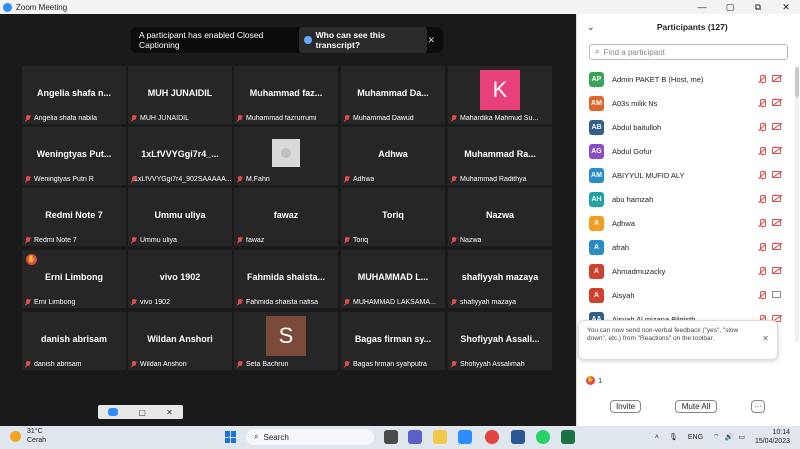  What do you see at coordinates (758, 7) in the screenshot?
I see `restore-button: ⧉` at bounding box center [758, 7].